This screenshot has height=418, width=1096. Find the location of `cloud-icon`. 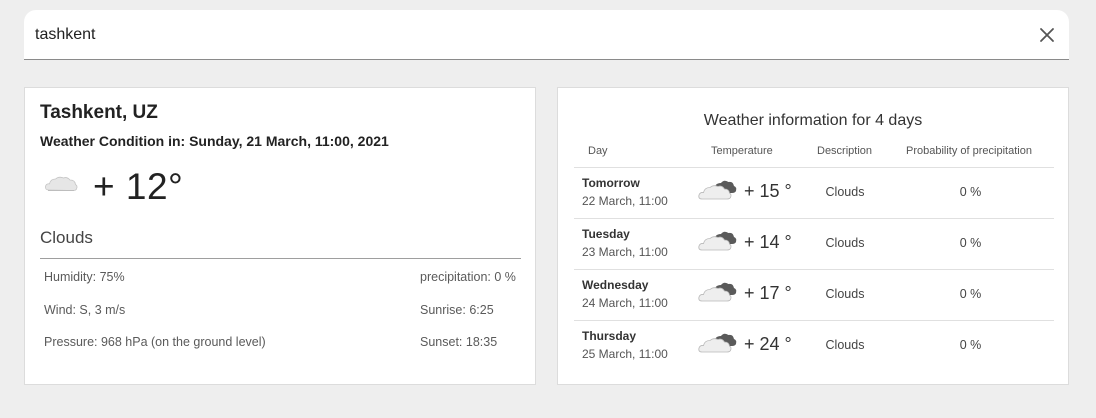

cloud-icon is located at coordinates (61, 183).